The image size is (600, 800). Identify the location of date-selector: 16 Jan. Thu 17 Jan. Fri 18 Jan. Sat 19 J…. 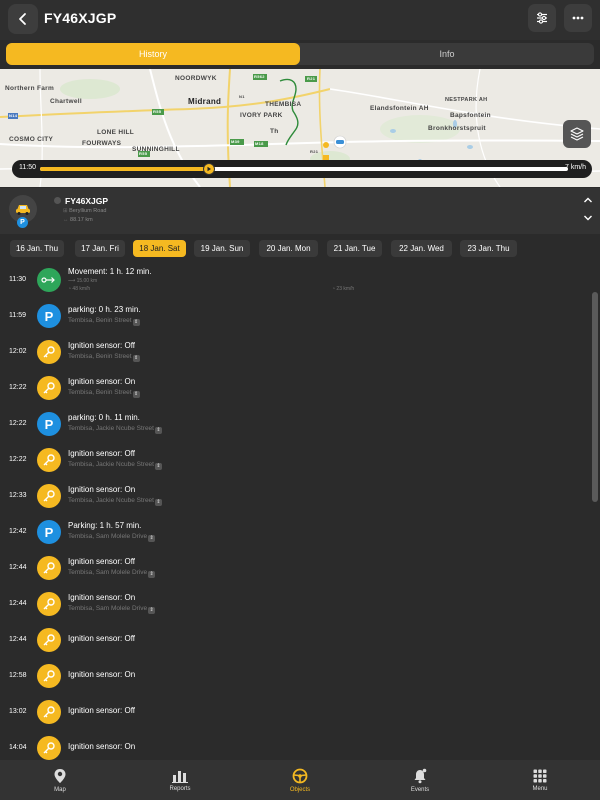
(300, 248).